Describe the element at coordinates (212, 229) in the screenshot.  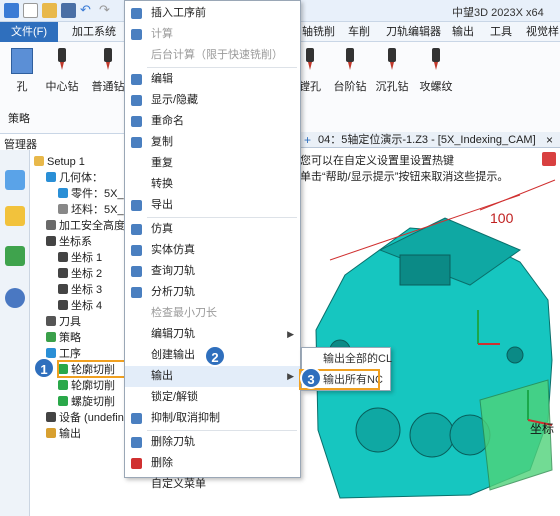
I see `context-menu-item: 仿真` at that location.